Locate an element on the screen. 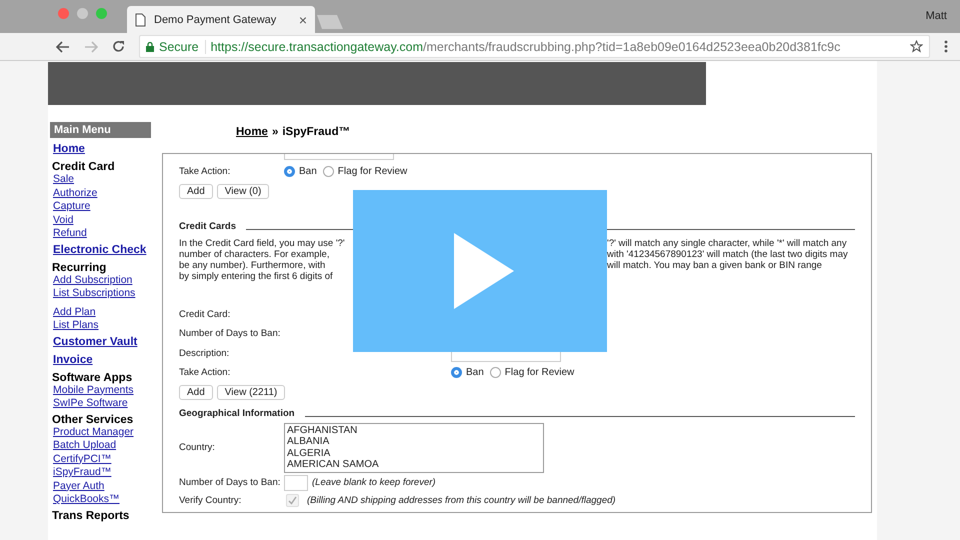  breadcrumb-link: Home is located at coordinates (252, 139).